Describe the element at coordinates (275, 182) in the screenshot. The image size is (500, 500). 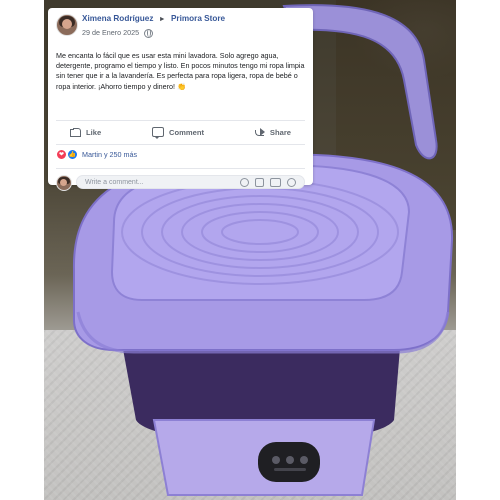
I see `gif-icon` at that location.